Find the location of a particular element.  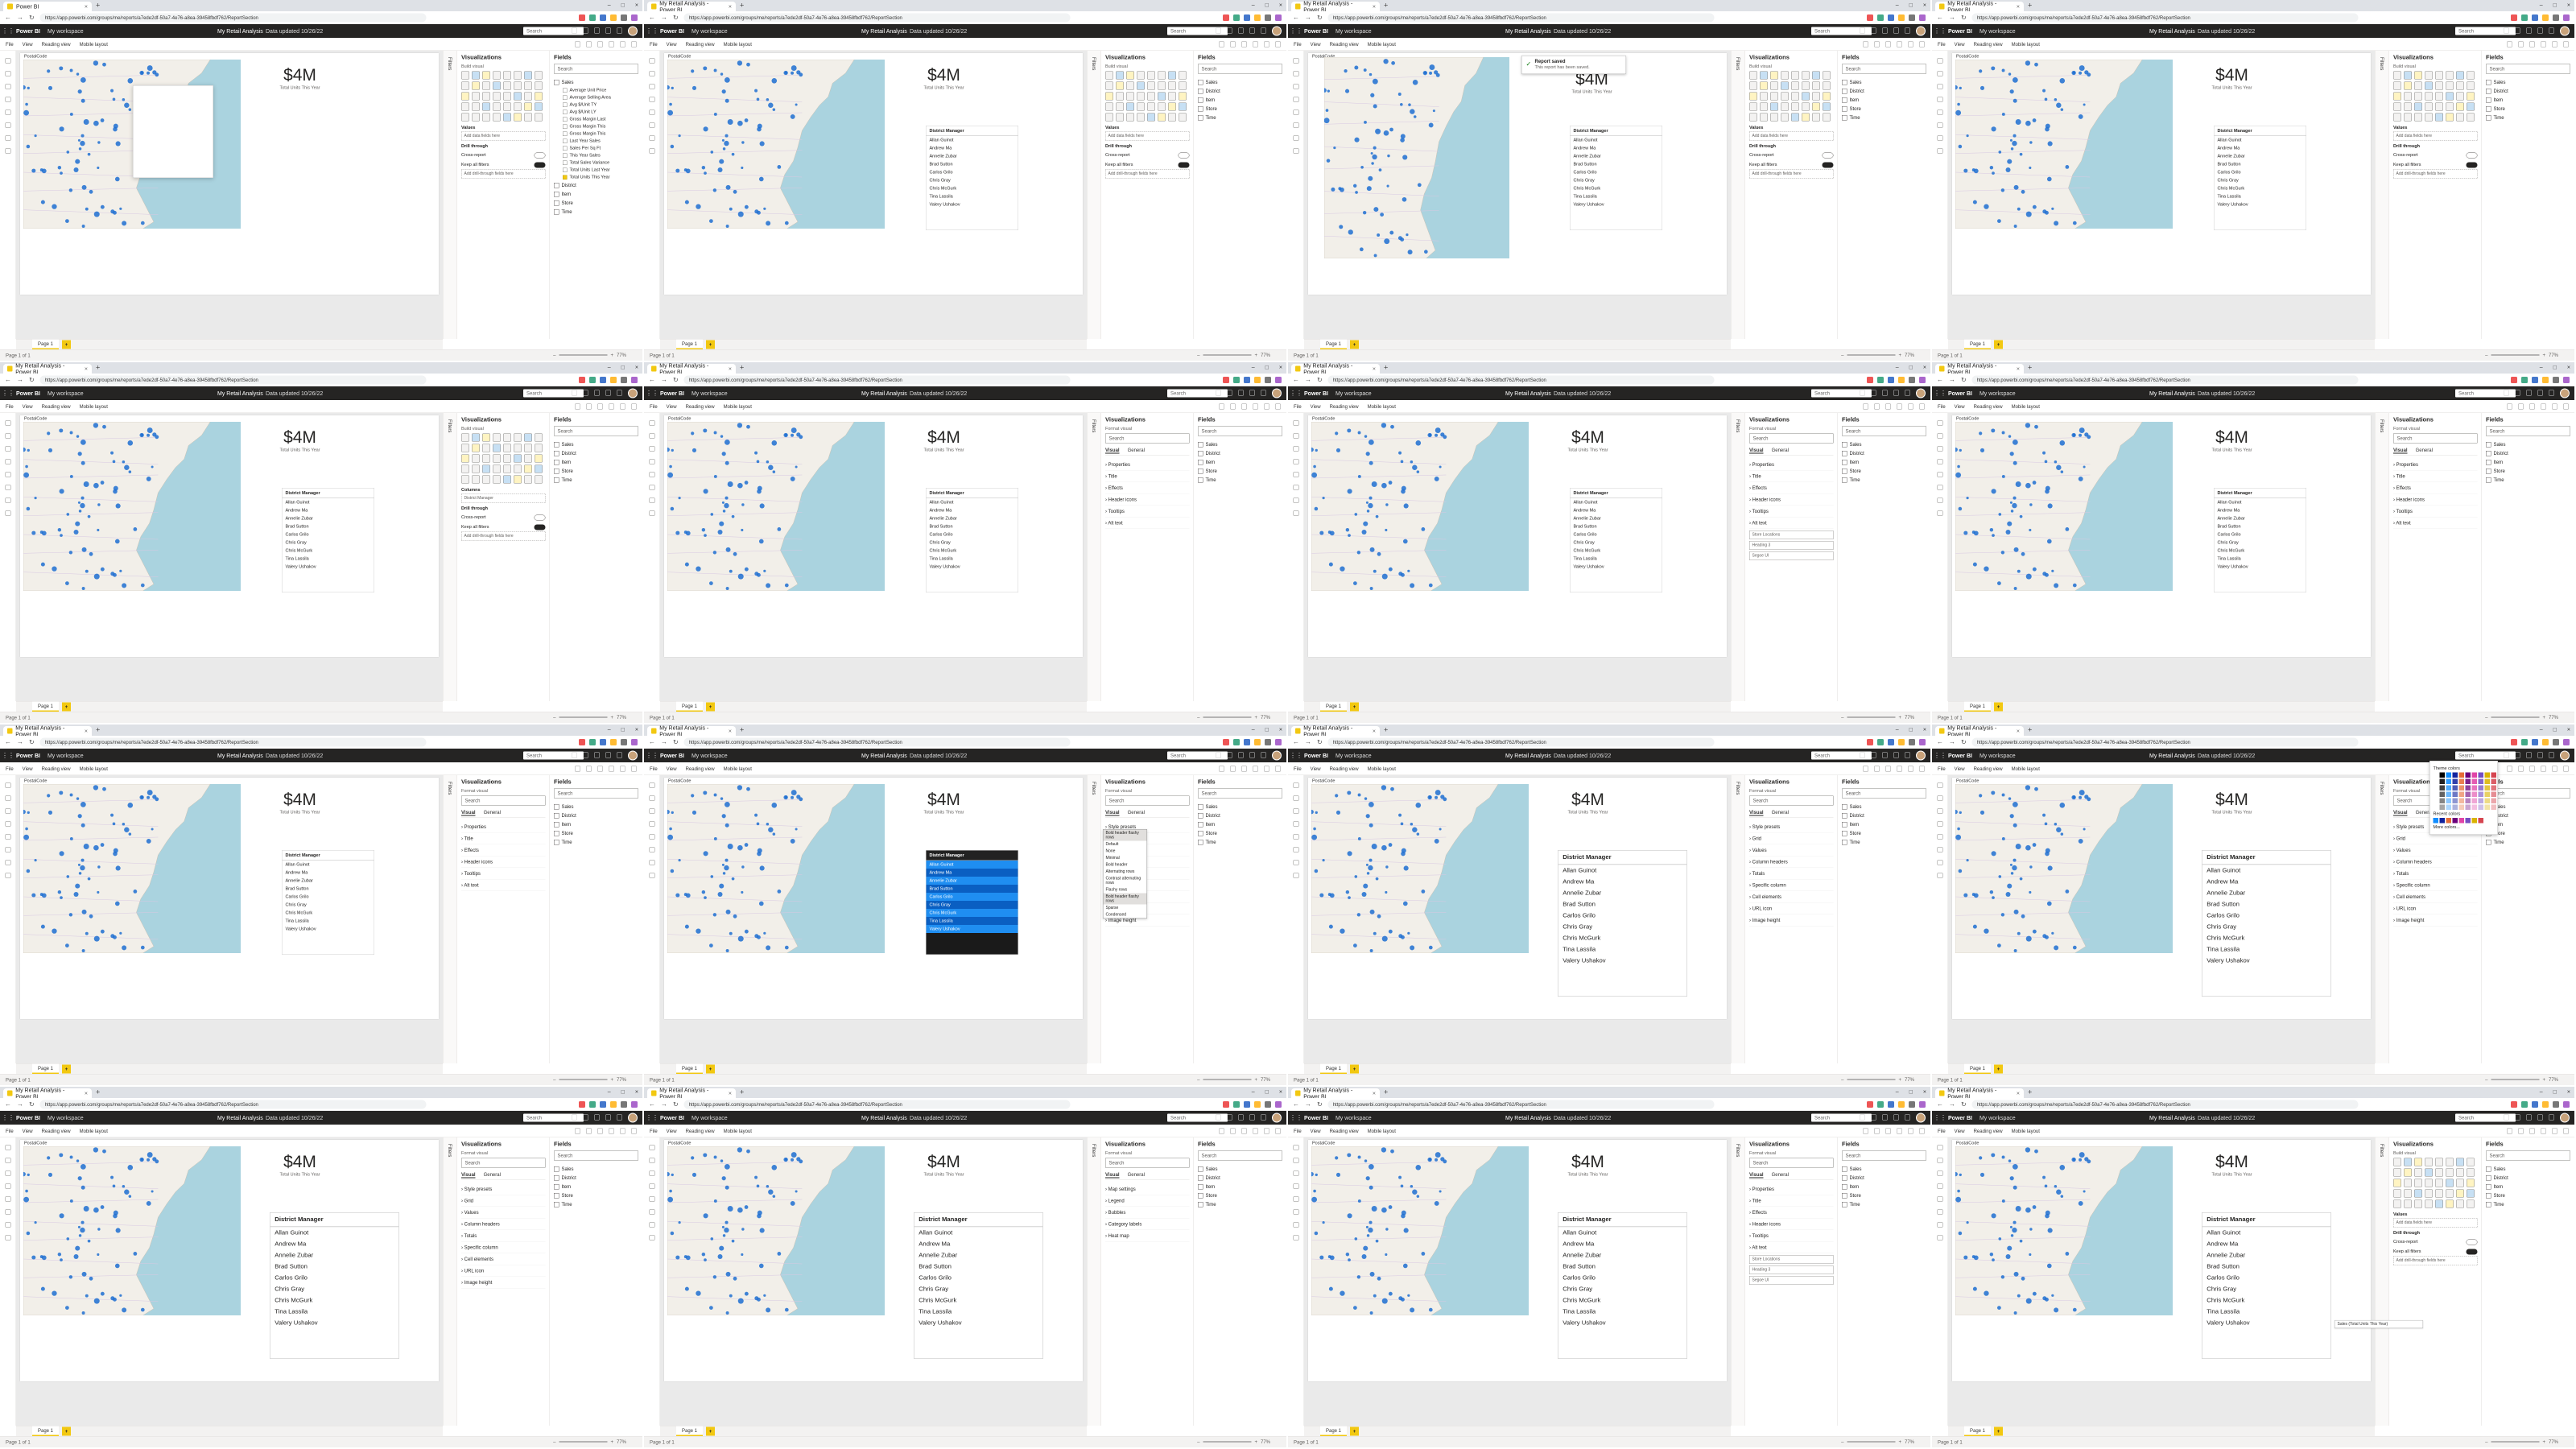

tab-general: General is located at coordinates (2424, 451).